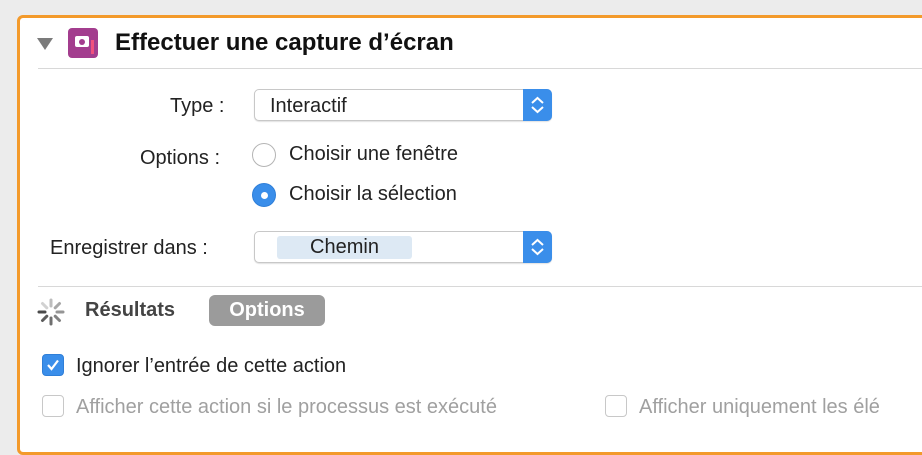  Describe the element at coordinates (180, 158) in the screenshot. I see `options-label: Options :` at that location.